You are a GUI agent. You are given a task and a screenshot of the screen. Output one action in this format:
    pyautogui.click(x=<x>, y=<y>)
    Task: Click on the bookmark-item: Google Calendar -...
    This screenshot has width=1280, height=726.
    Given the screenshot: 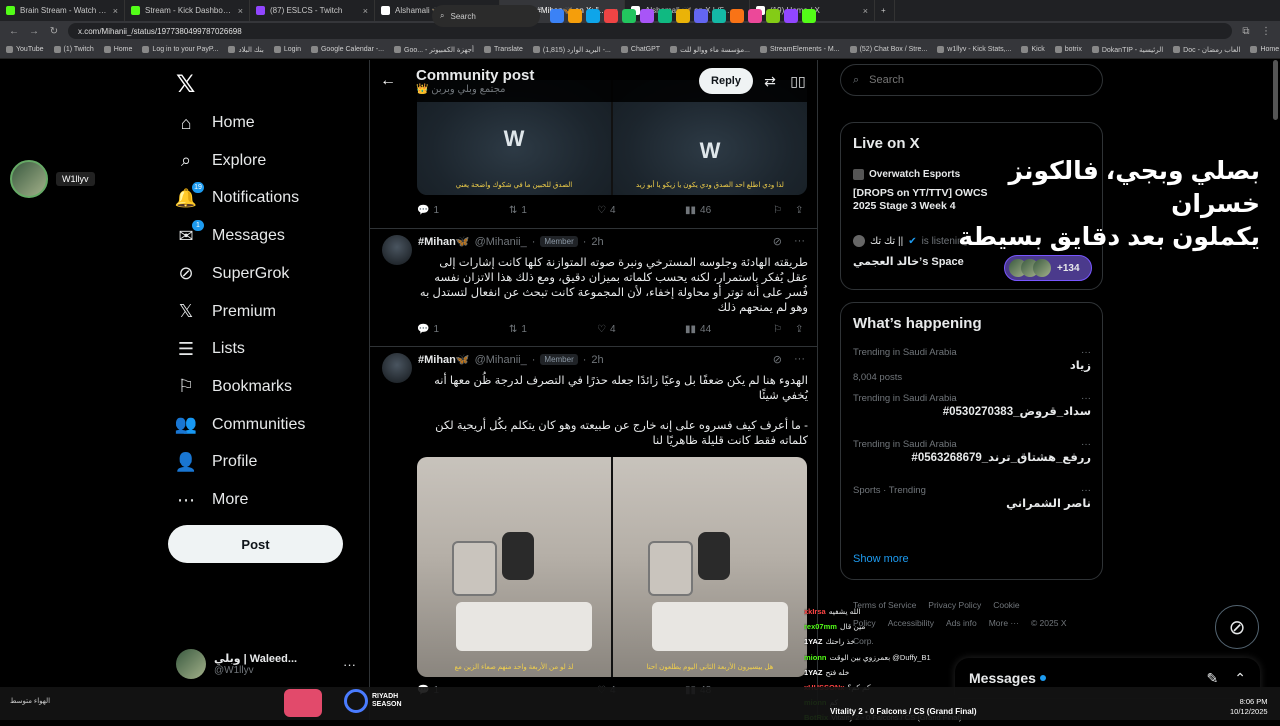 What is the action you would take?
    pyautogui.click(x=347, y=49)
    